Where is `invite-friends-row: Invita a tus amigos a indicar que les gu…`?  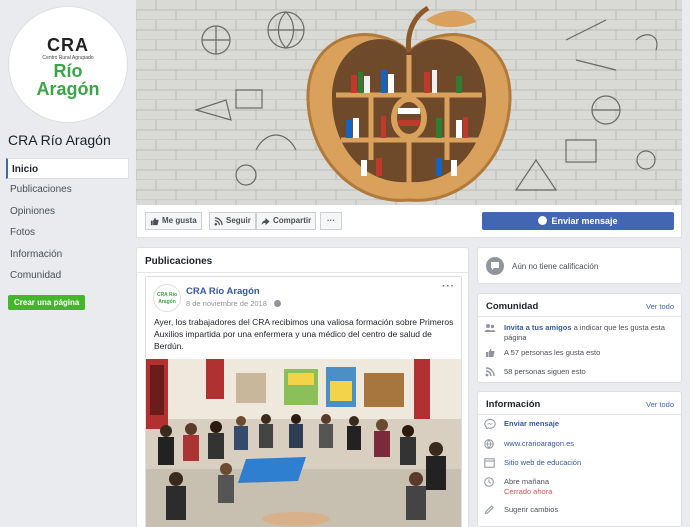 invite-friends-row: Invita a tus amigos a indicar que les gu… is located at coordinates (581, 333).